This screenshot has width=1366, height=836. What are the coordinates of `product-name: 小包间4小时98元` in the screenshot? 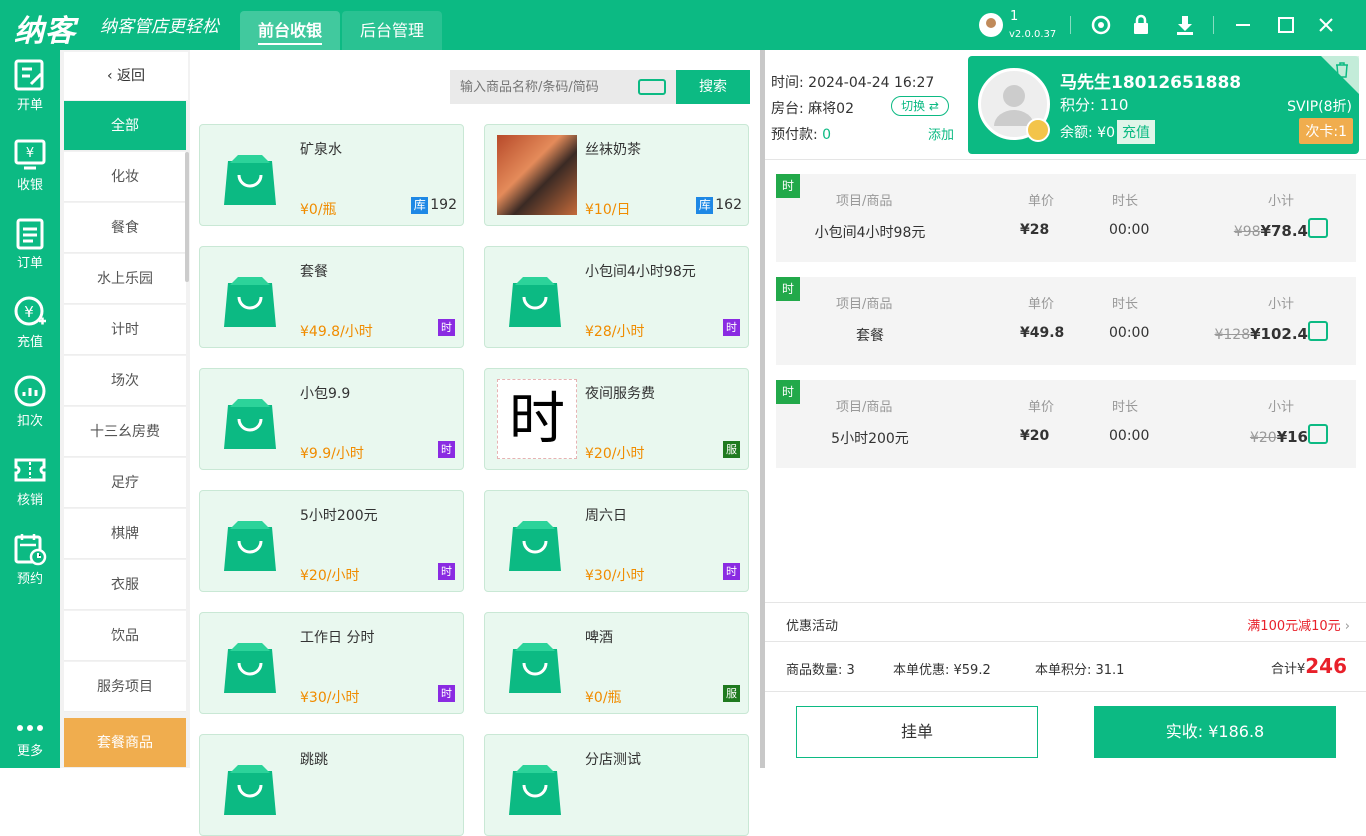 It's located at (640, 272).